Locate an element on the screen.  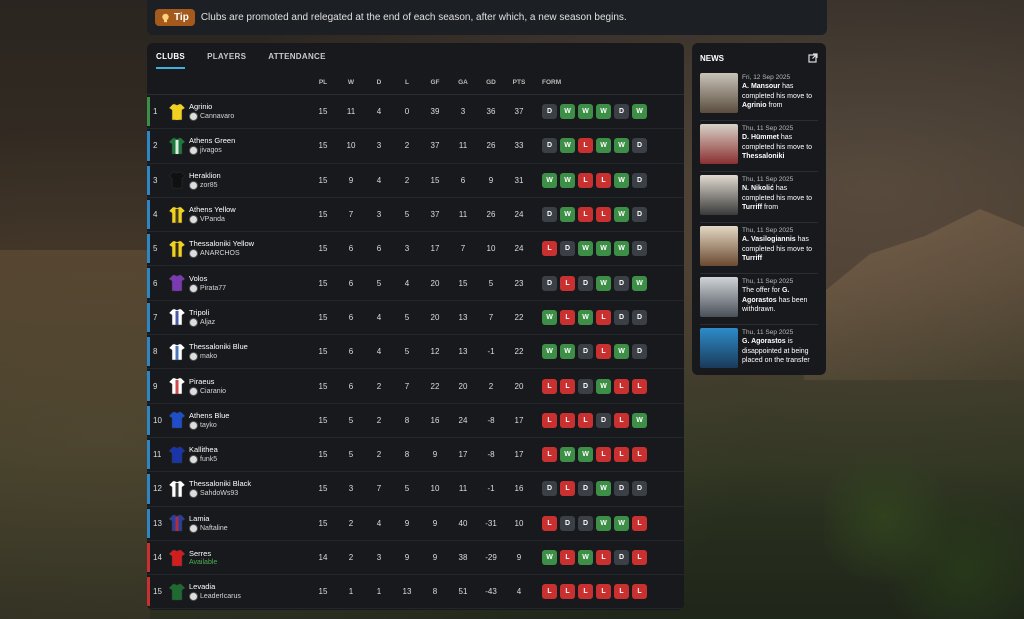
manager-name: Available is located at coordinates (203, 562).